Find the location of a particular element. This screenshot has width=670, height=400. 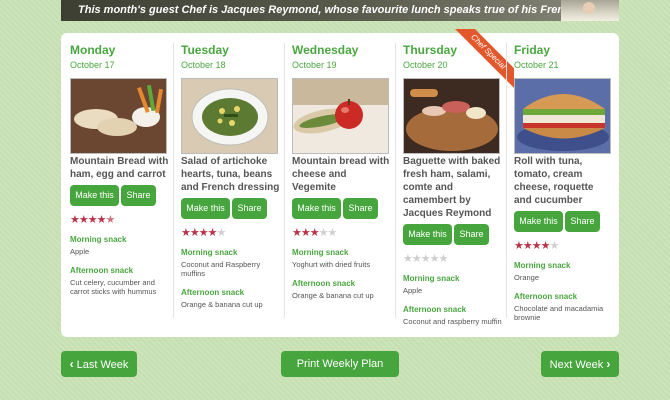

day-date: October 17 is located at coordinates (92, 65).